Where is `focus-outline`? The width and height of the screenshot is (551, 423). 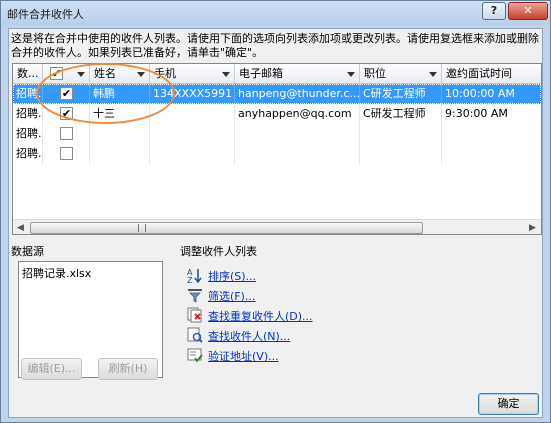
focus-outline is located at coordinates (277, 94).